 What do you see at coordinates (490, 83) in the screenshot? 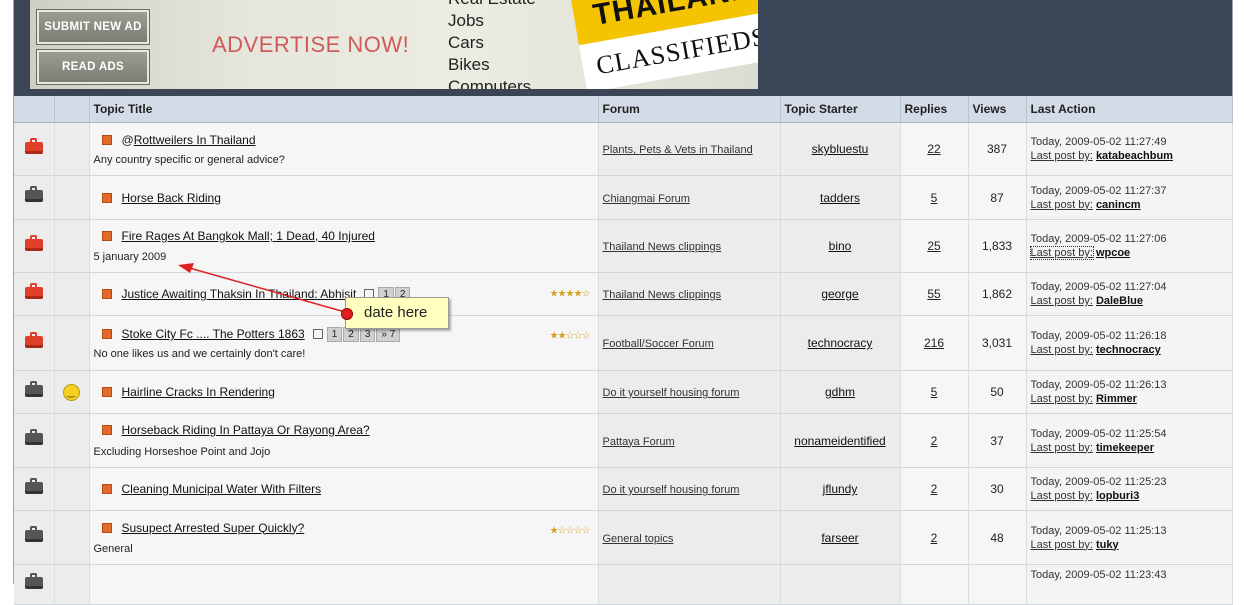
I see `ad-category: Computers` at bounding box center [490, 83].